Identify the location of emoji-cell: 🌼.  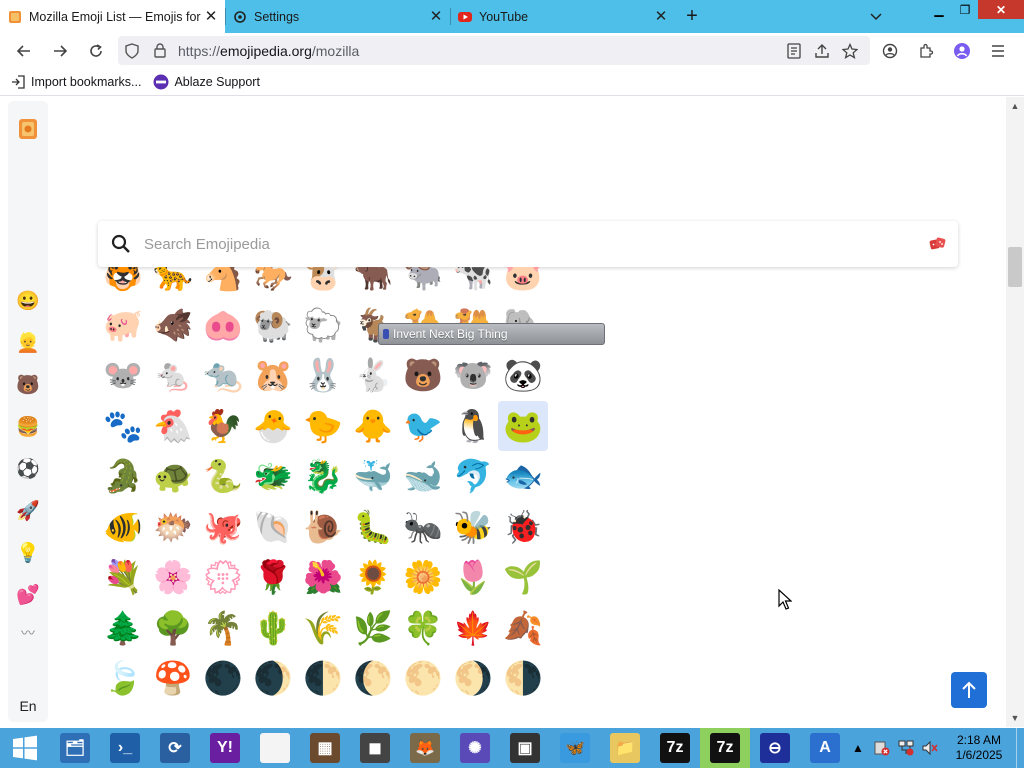
(423, 577).